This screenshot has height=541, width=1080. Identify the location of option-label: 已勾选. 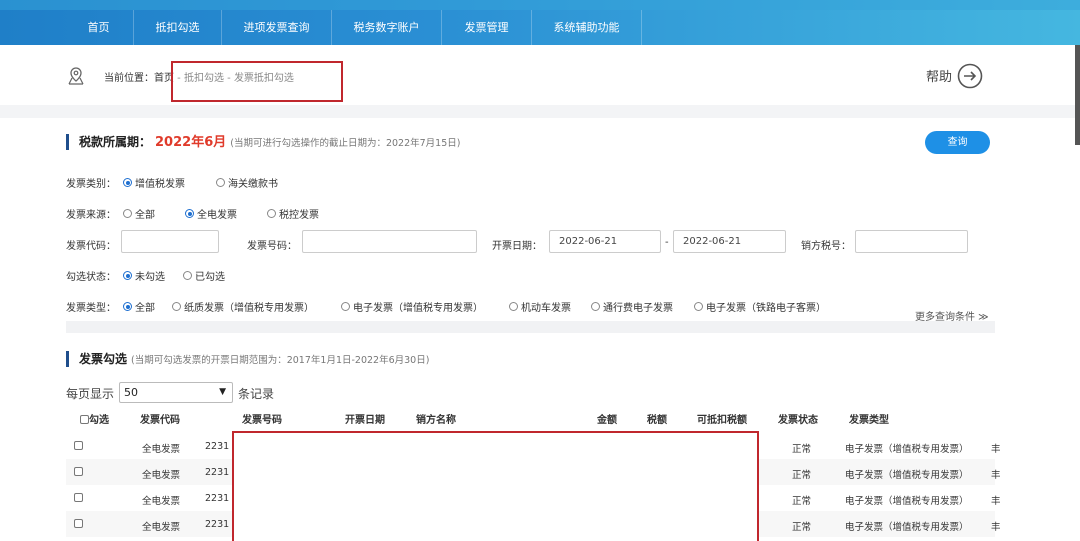
(210, 277).